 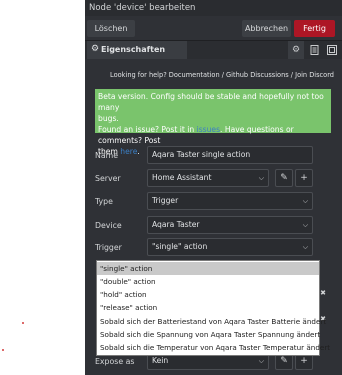 What do you see at coordinates (208, 129) in the screenshot?
I see `issues-link: issues` at bounding box center [208, 129].